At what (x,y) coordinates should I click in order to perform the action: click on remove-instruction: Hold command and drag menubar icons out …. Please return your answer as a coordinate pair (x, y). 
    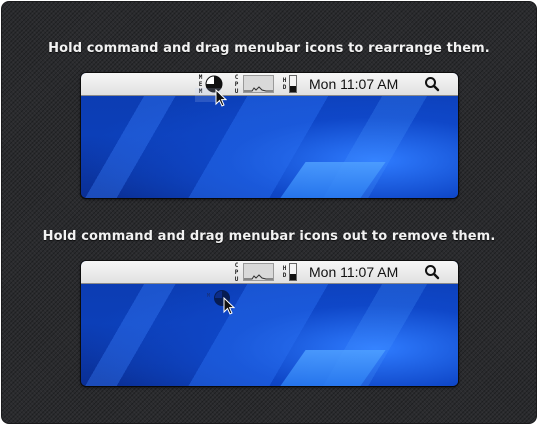
    Looking at the image, I should click on (269, 236).